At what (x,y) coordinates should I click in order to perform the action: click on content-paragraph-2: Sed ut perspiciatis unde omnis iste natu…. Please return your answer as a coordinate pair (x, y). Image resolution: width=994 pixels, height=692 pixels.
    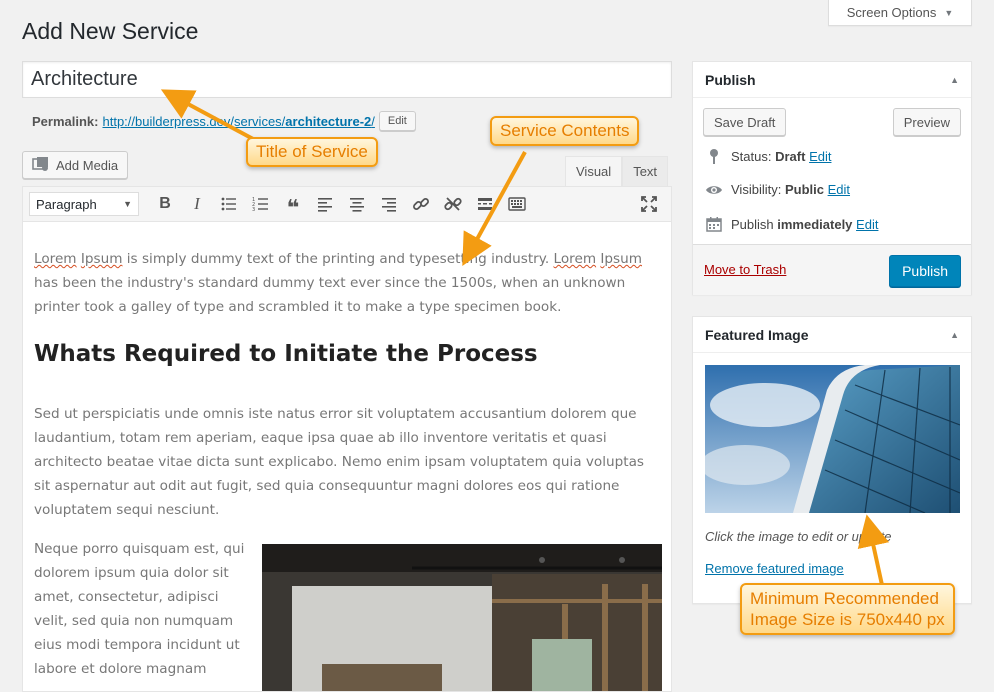
    Looking at the image, I should click on (339, 462).